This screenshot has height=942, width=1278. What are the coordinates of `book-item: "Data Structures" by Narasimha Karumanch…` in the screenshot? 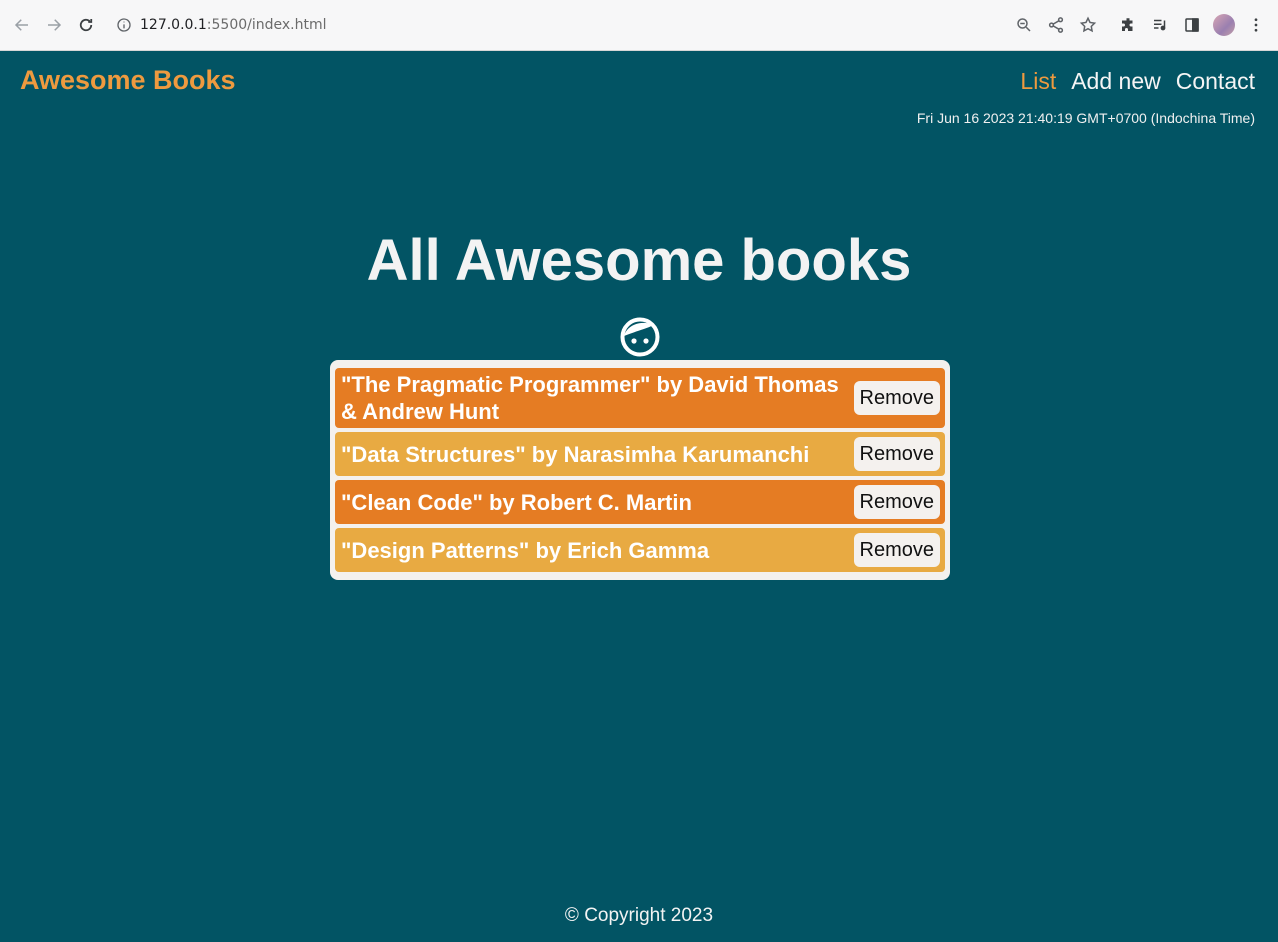 It's located at (640, 454).